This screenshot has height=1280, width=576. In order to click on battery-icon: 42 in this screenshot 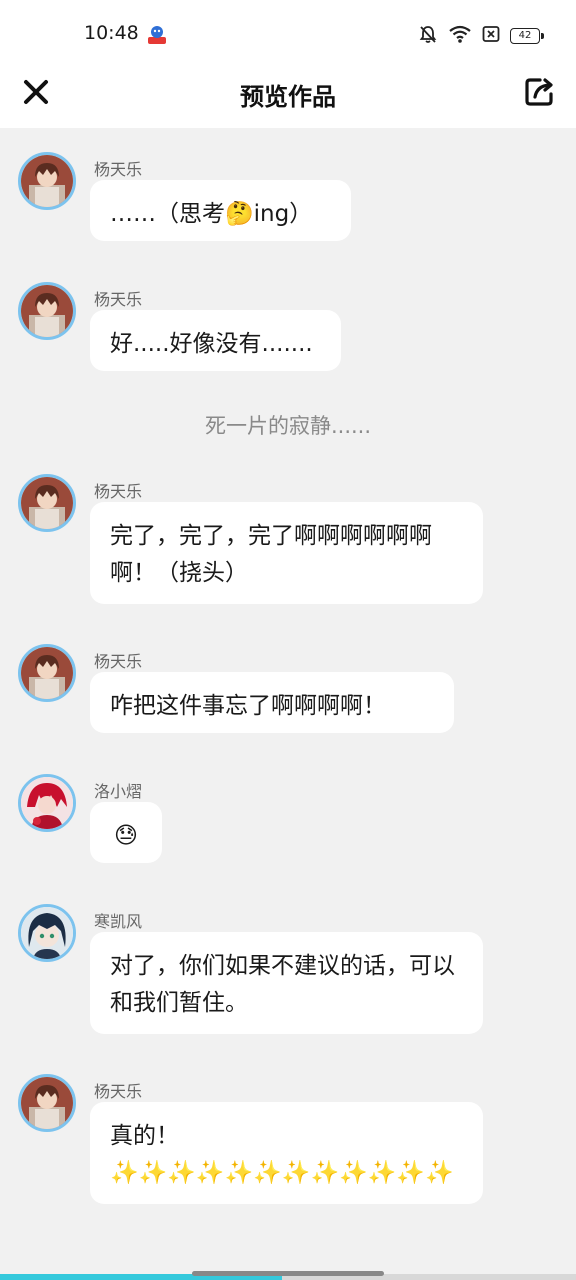, I will do `click(527, 36)`.